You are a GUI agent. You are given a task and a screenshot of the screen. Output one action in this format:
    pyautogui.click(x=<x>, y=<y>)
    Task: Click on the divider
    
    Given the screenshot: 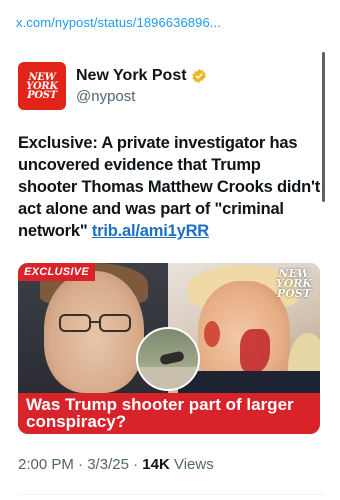 What is the action you would take?
    pyautogui.click(x=171, y=494)
    